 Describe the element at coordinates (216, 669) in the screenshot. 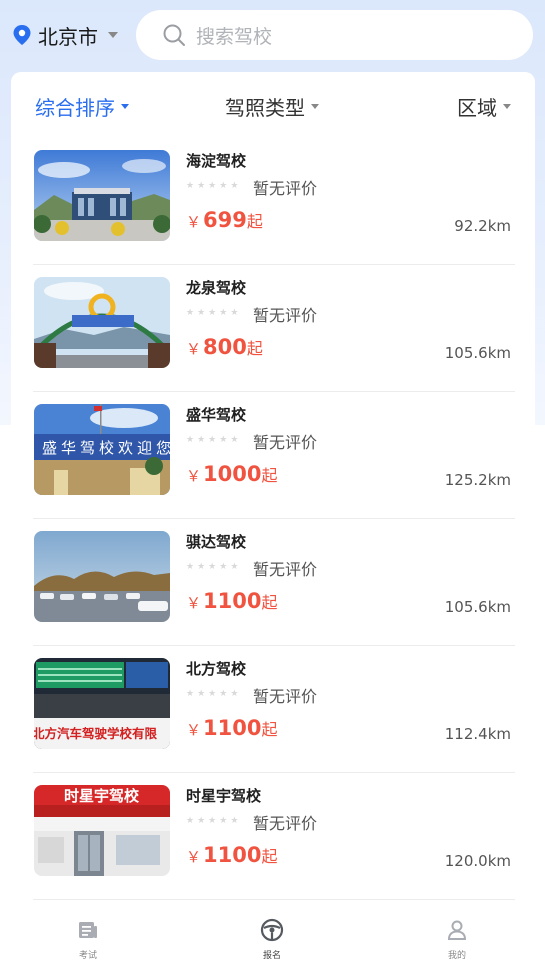

I see `school-name: 北方驾校` at that location.